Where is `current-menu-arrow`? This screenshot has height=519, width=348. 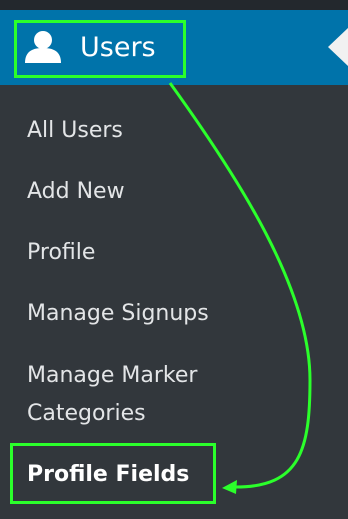 current-menu-arrow is located at coordinates (338, 47).